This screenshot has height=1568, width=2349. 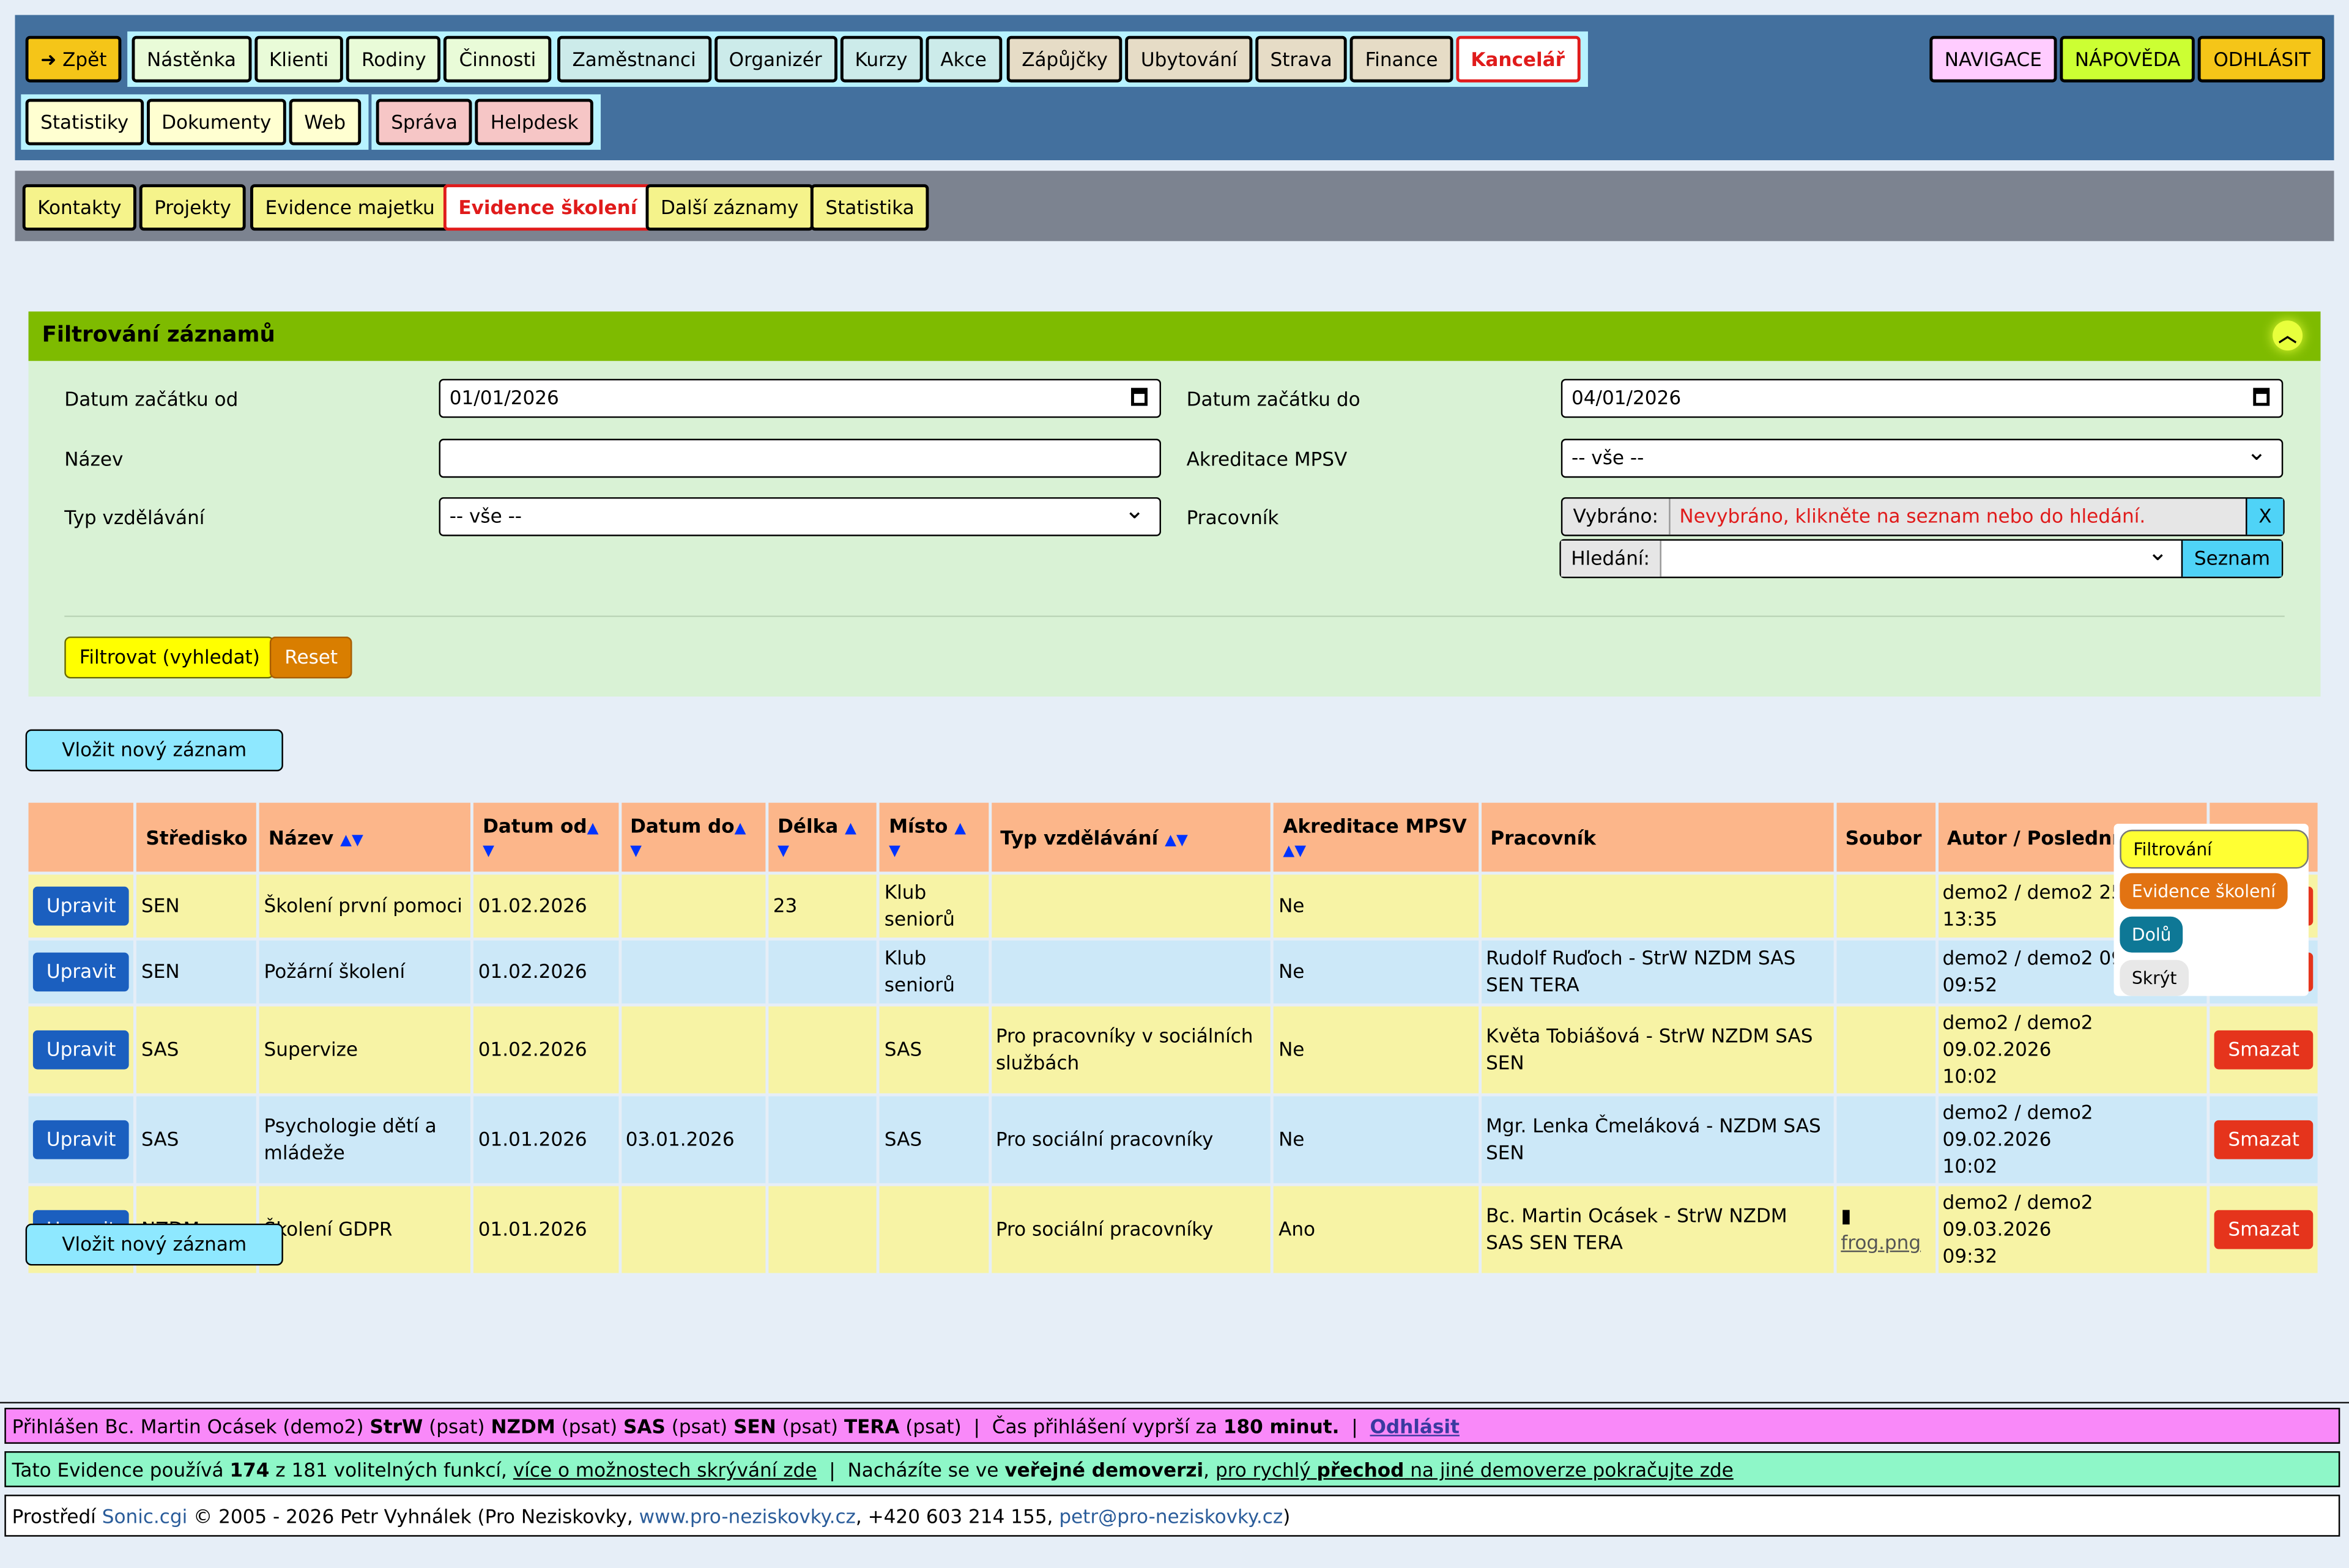 What do you see at coordinates (1302, 59) in the screenshot?
I see `nav-strava: Strava` at bounding box center [1302, 59].